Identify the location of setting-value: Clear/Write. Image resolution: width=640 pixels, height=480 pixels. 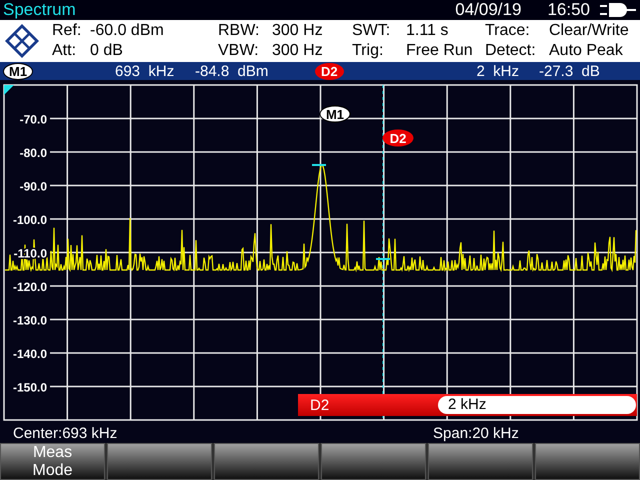
(589, 31).